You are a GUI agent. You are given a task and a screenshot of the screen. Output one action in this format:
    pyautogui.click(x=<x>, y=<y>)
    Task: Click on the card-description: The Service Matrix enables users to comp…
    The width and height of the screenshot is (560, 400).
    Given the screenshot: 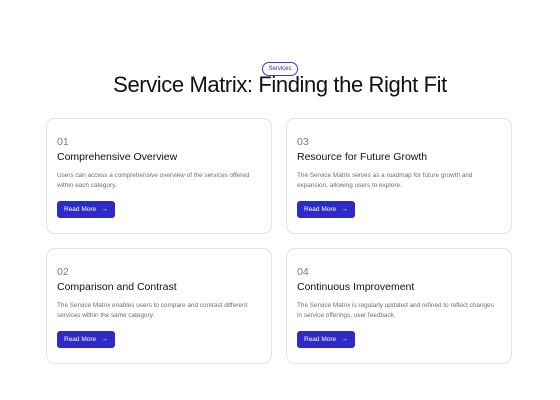 What is the action you would take?
    pyautogui.click(x=152, y=310)
    